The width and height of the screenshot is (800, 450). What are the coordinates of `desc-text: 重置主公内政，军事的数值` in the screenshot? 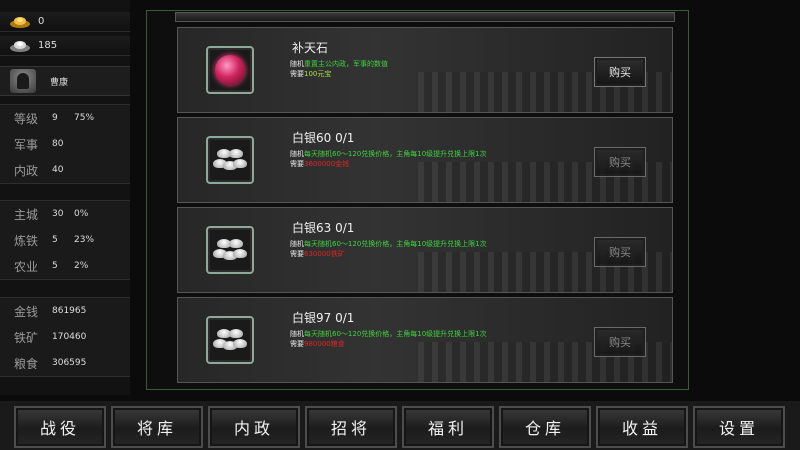 It's located at (346, 64).